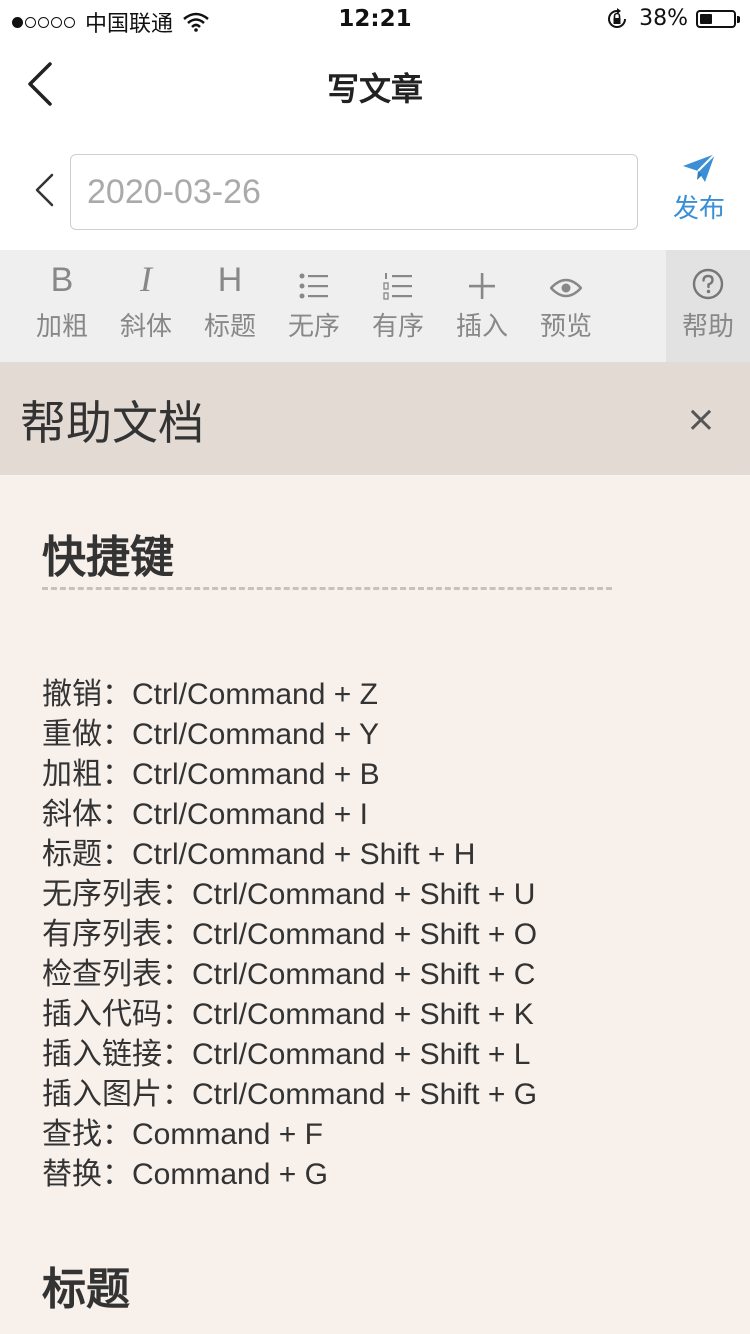 This screenshot has height=1334, width=750. I want to click on toolbar-ordered-list-button: 有序, so click(398, 306).